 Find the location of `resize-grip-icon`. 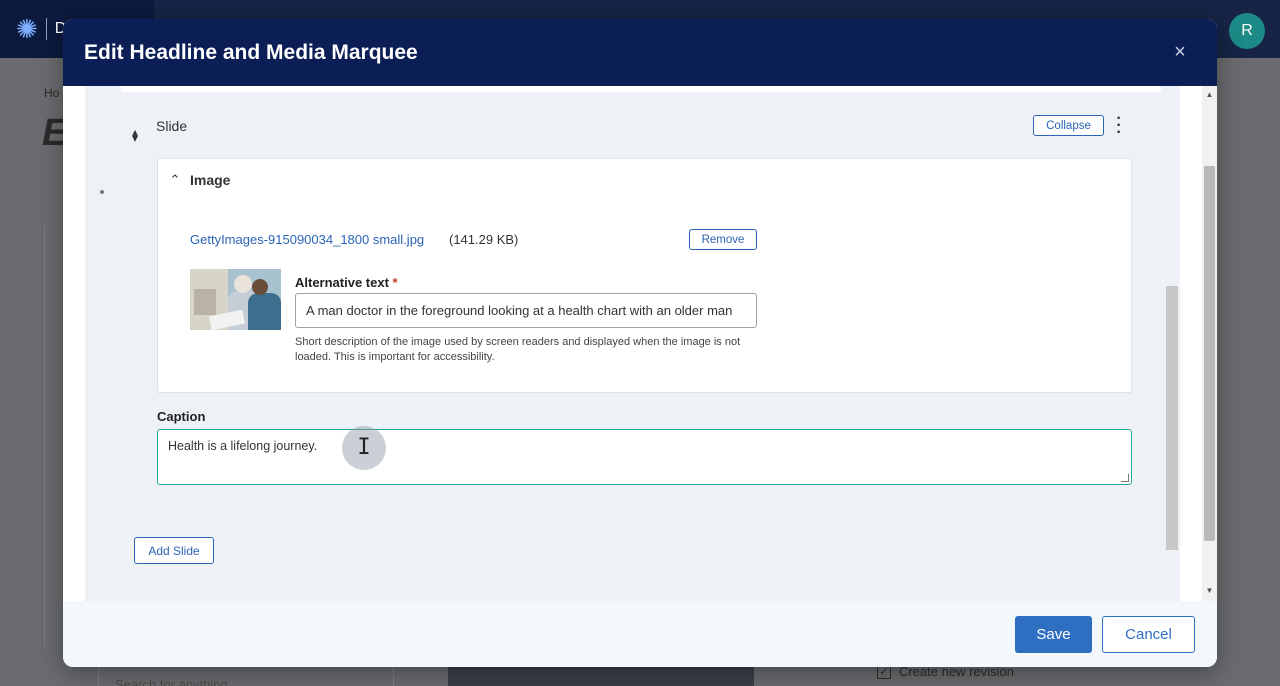

resize-grip-icon is located at coordinates (1125, 478).